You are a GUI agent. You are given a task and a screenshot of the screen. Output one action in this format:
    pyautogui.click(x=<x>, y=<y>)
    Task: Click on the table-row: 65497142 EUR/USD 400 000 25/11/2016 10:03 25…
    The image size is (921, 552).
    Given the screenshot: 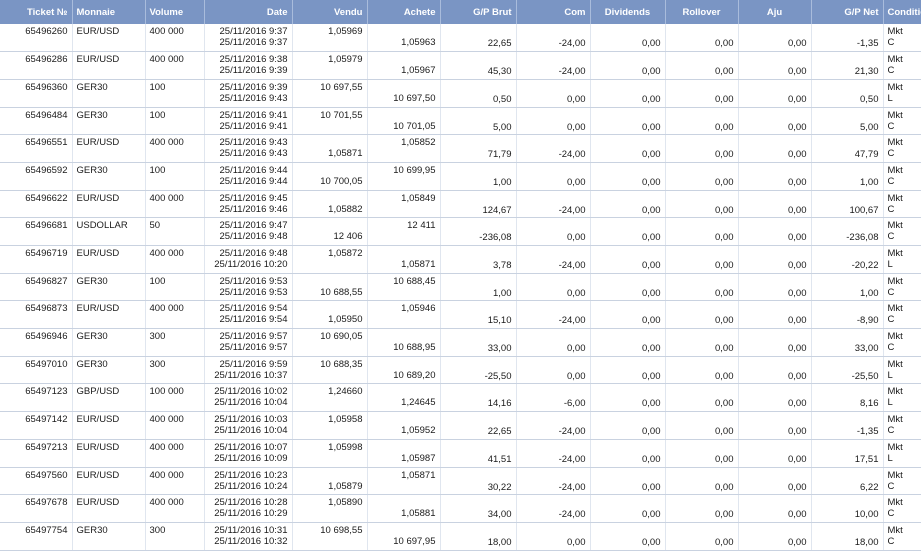 What is the action you would take?
    pyautogui.click(x=460, y=425)
    